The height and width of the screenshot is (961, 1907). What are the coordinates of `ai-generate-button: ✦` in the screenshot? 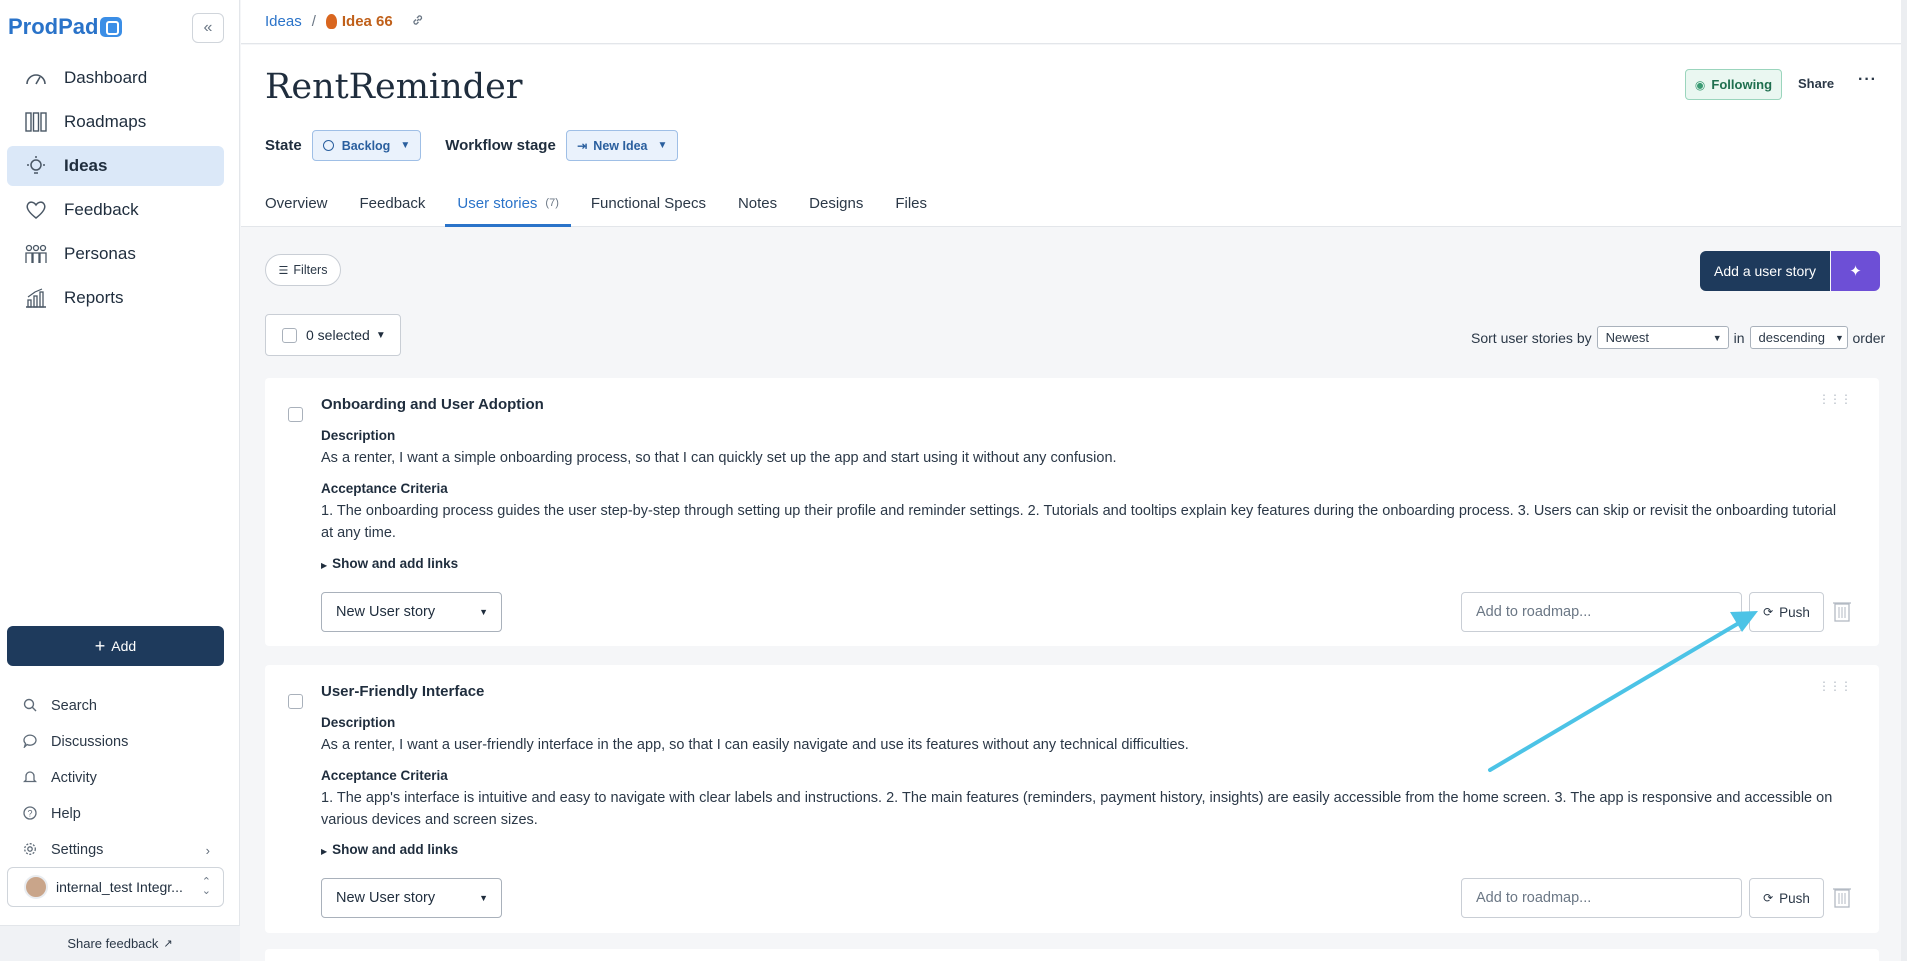 It's located at (1855, 271).